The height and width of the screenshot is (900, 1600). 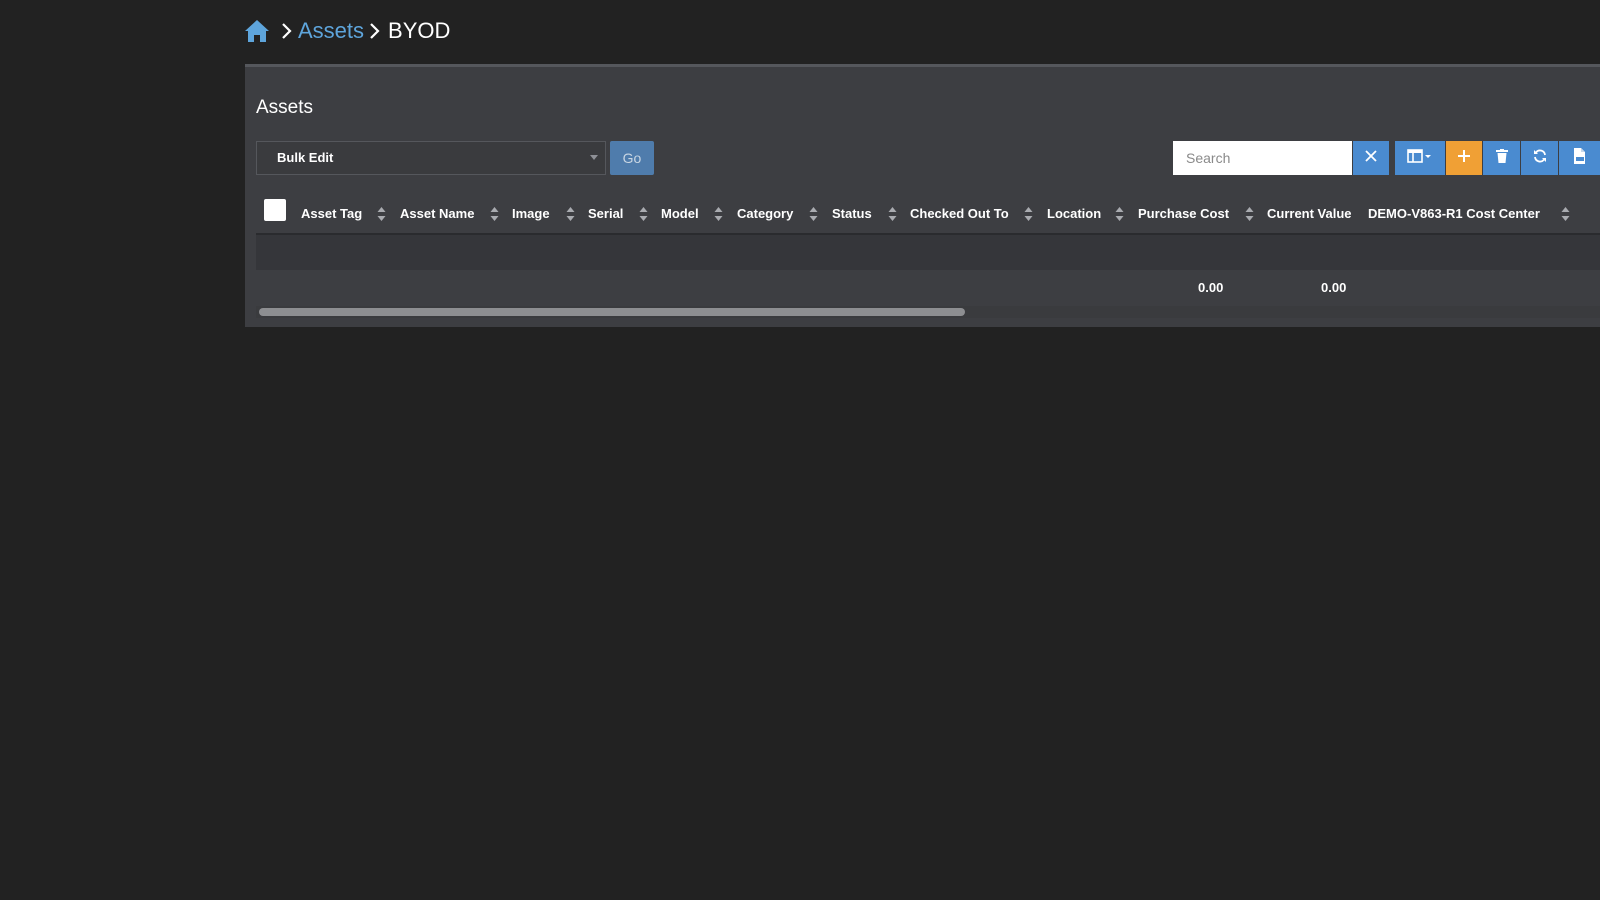 What do you see at coordinates (928, 287) in the screenshot?
I see `table-footer-row: 0.00 0.00` at bounding box center [928, 287].